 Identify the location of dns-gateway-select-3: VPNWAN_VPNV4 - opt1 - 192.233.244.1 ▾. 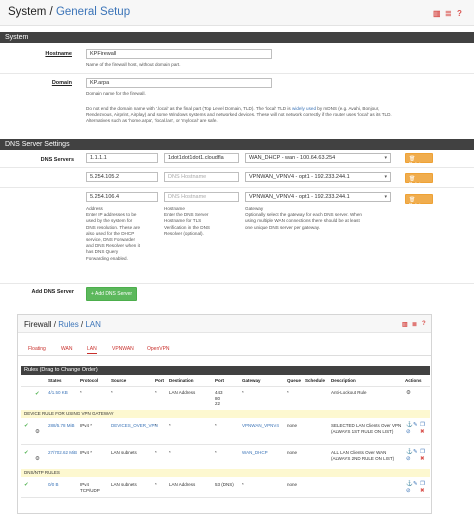
(318, 197).